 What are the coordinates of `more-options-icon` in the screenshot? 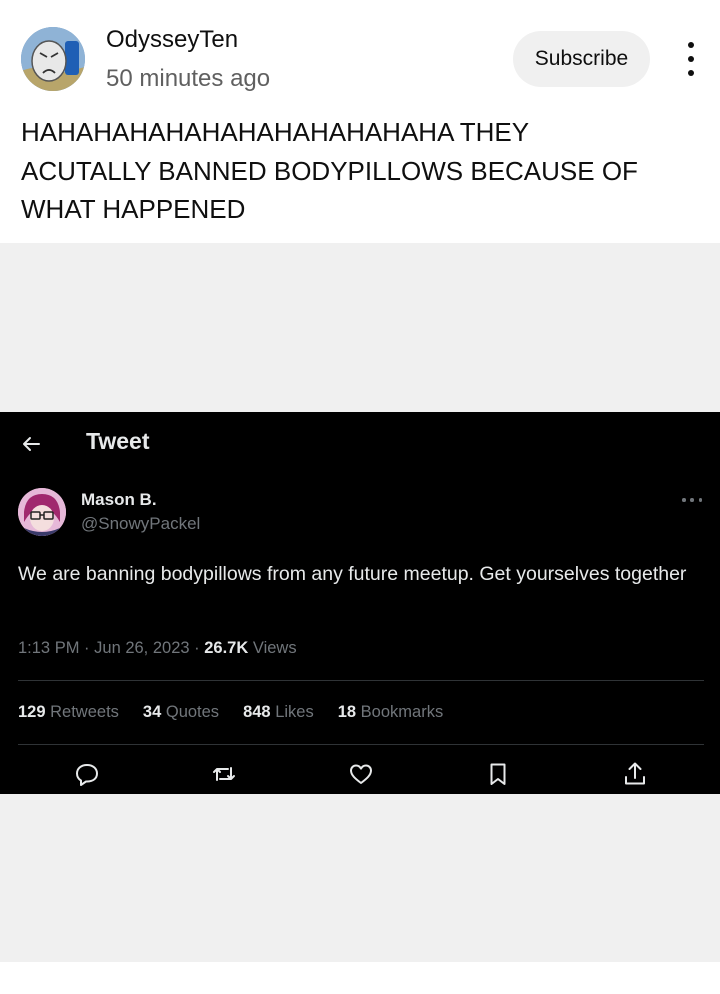 It's located at (691, 59).